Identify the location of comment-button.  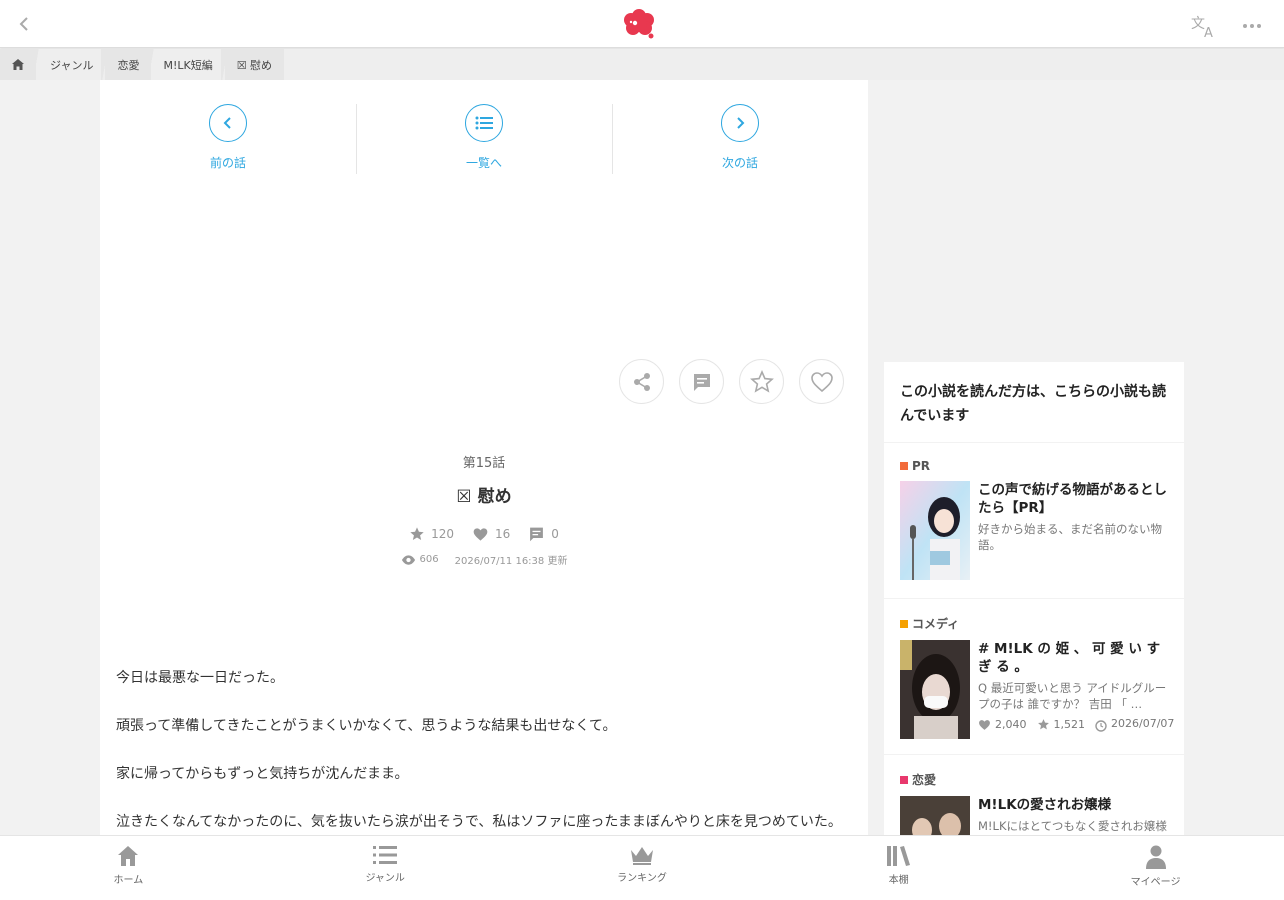
(701, 381).